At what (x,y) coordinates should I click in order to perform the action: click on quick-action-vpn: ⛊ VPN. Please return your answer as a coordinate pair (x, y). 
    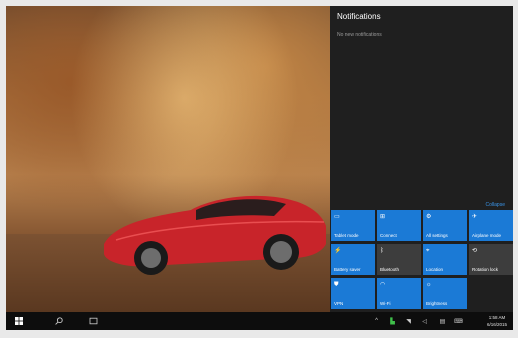
    Looking at the image, I should click on (353, 293).